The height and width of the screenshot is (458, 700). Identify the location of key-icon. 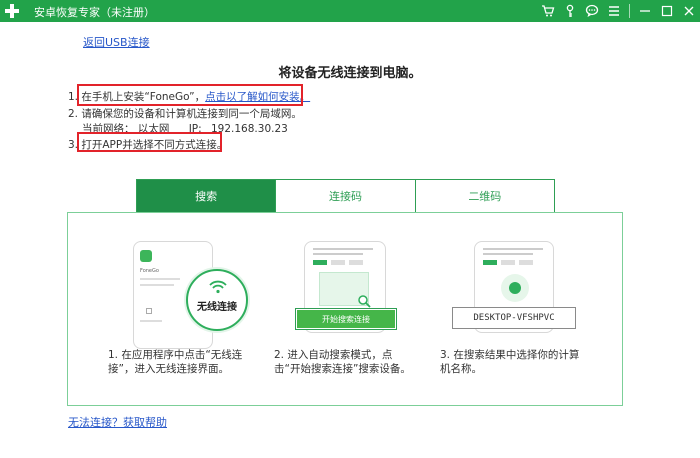
(570, 11).